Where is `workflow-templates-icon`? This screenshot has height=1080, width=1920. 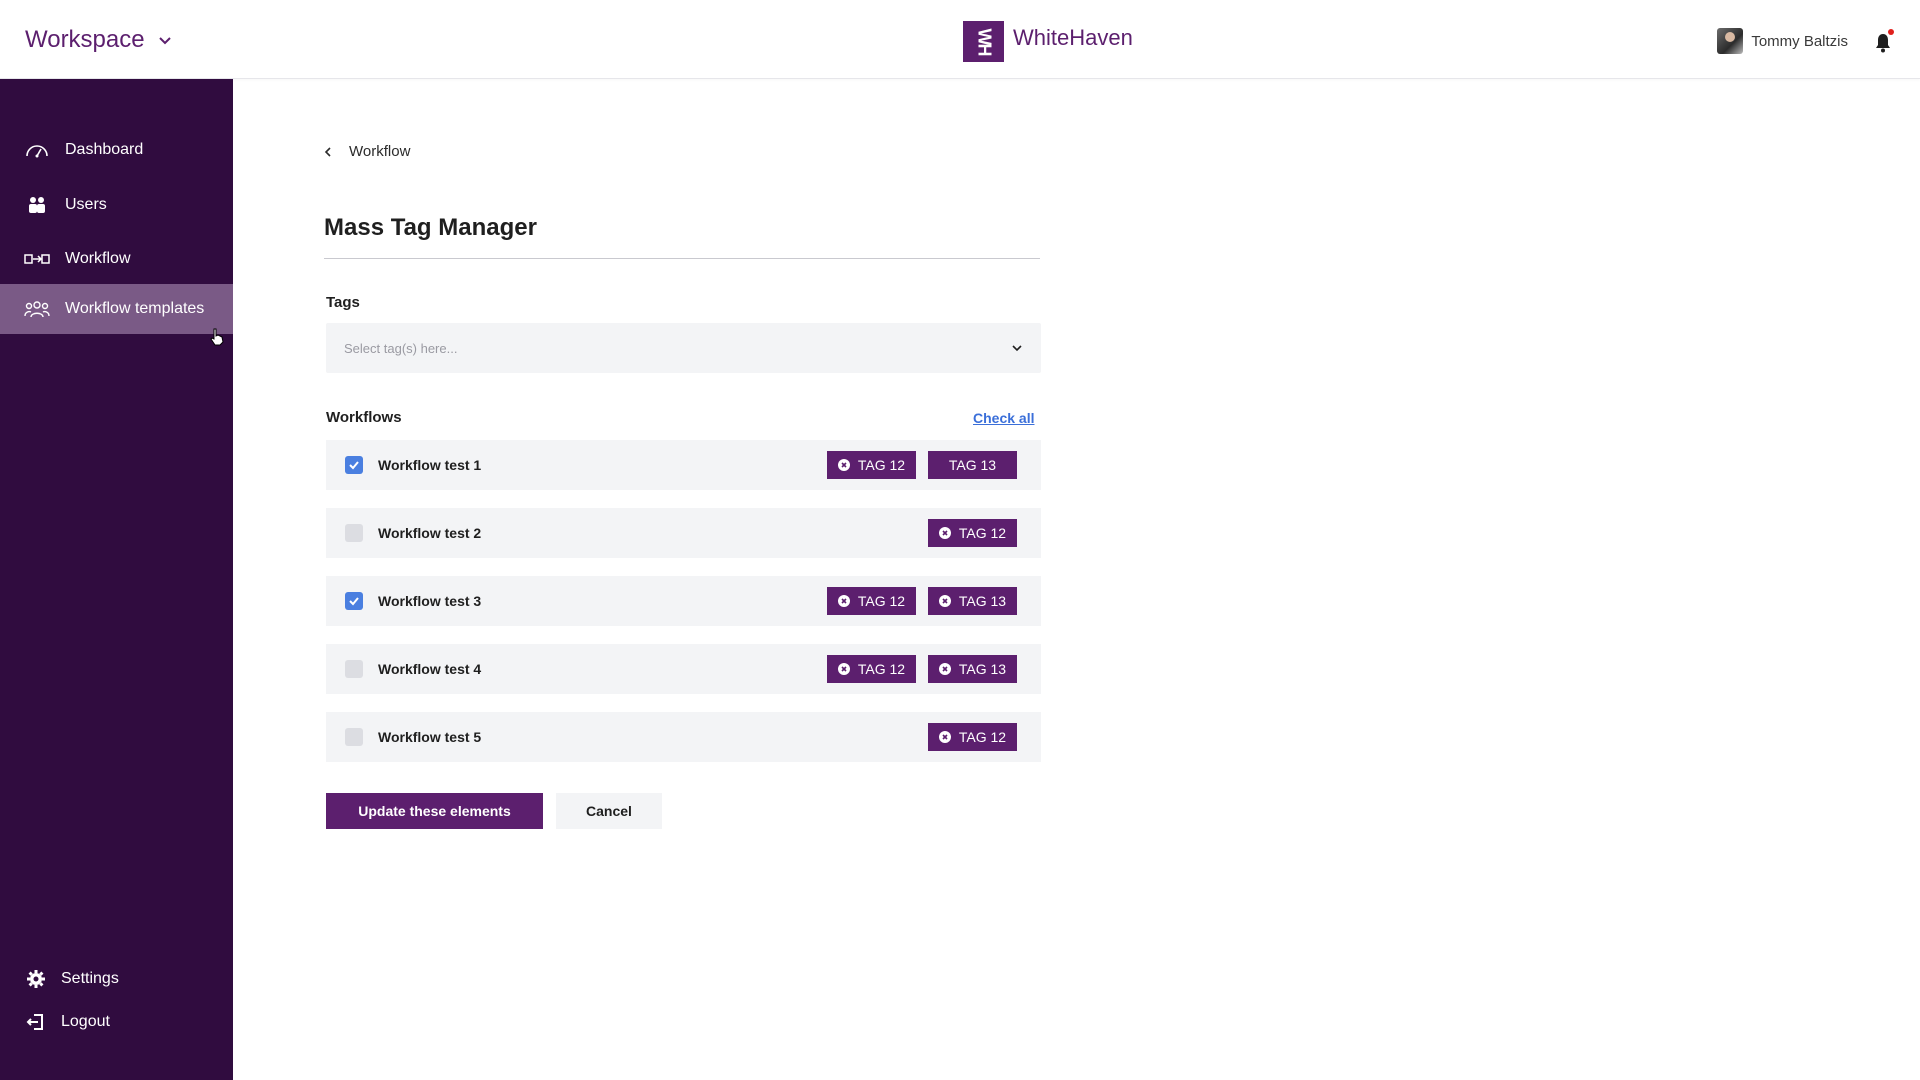 workflow-templates-icon is located at coordinates (37, 309).